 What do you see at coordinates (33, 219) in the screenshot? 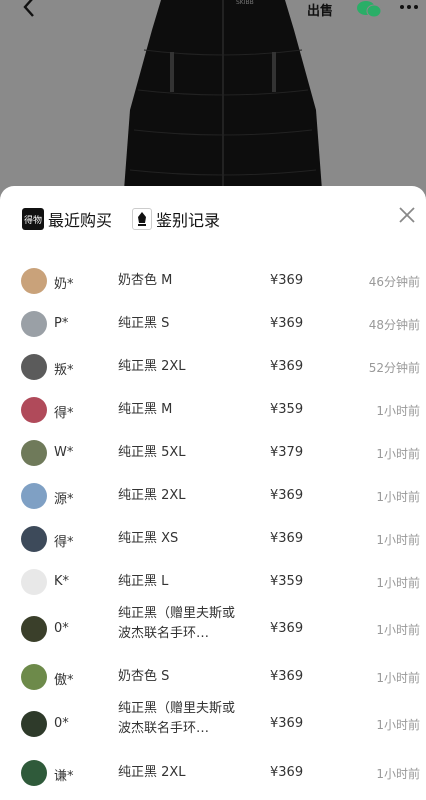
I see `dewu-badge-icon: 得物` at bounding box center [33, 219].